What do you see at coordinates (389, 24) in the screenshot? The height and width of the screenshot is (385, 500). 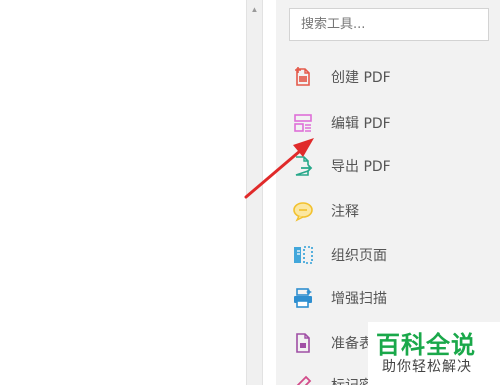 I see `search-tools-input` at bounding box center [389, 24].